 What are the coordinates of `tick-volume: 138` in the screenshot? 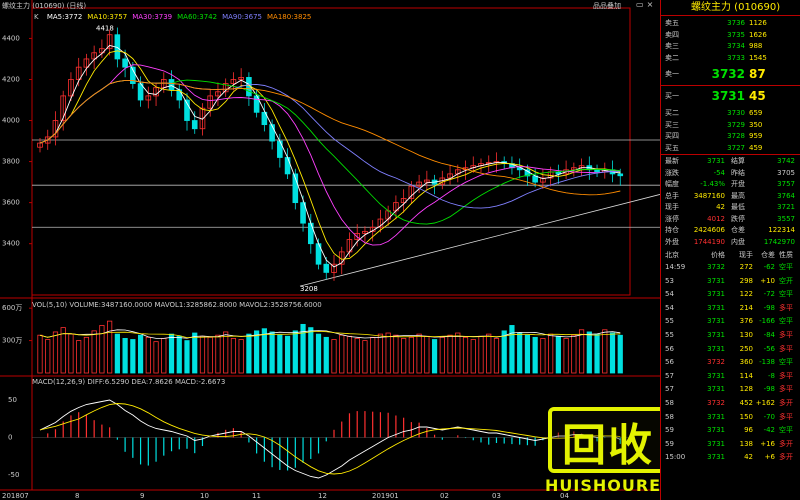 It's located at (746, 443).